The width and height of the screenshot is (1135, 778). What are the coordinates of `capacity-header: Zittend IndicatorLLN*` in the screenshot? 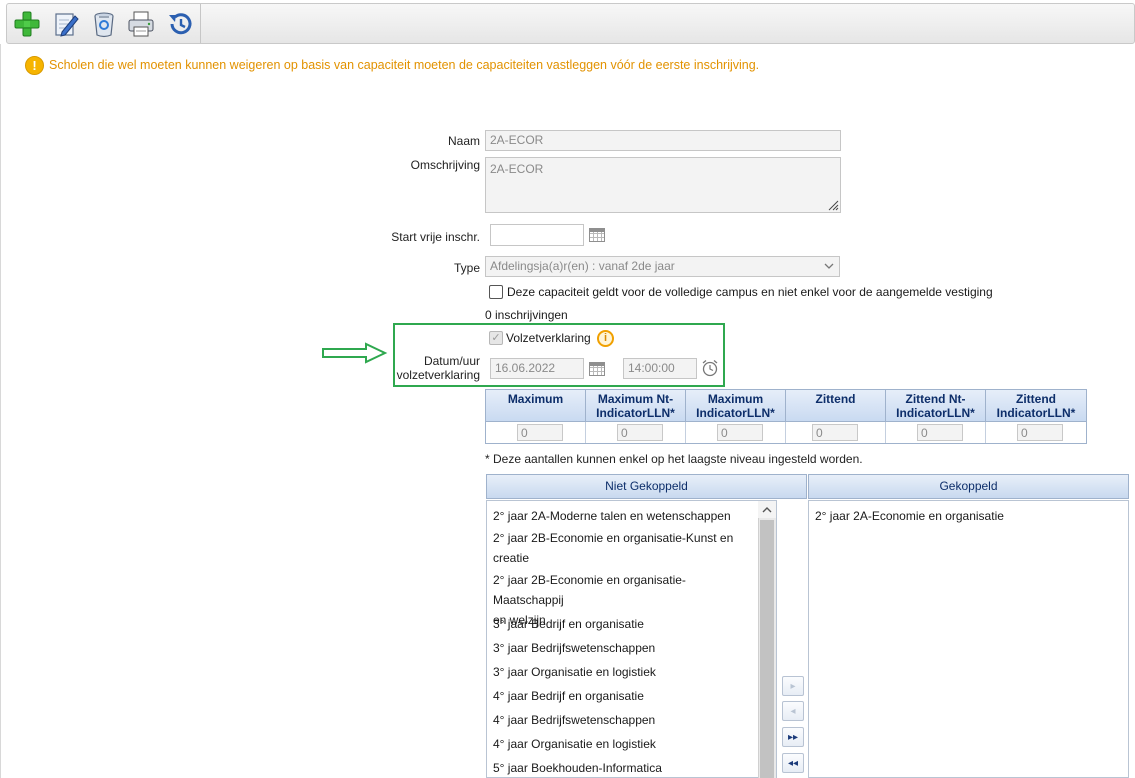 It's located at (1036, 406).